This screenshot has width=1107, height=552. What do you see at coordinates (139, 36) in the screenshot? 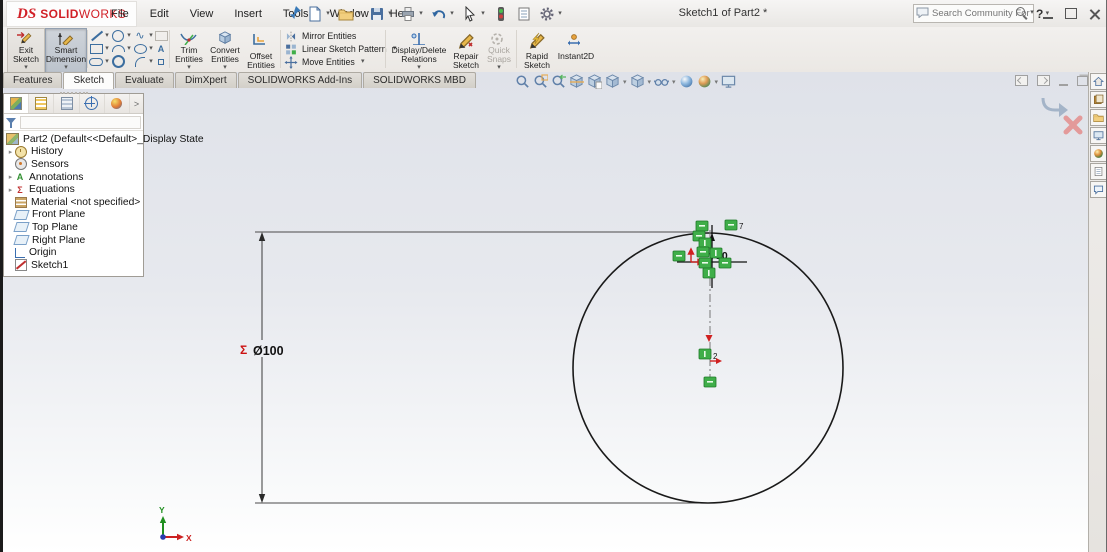
I see `spline-tool-icon` at bounding box center [139, 36].